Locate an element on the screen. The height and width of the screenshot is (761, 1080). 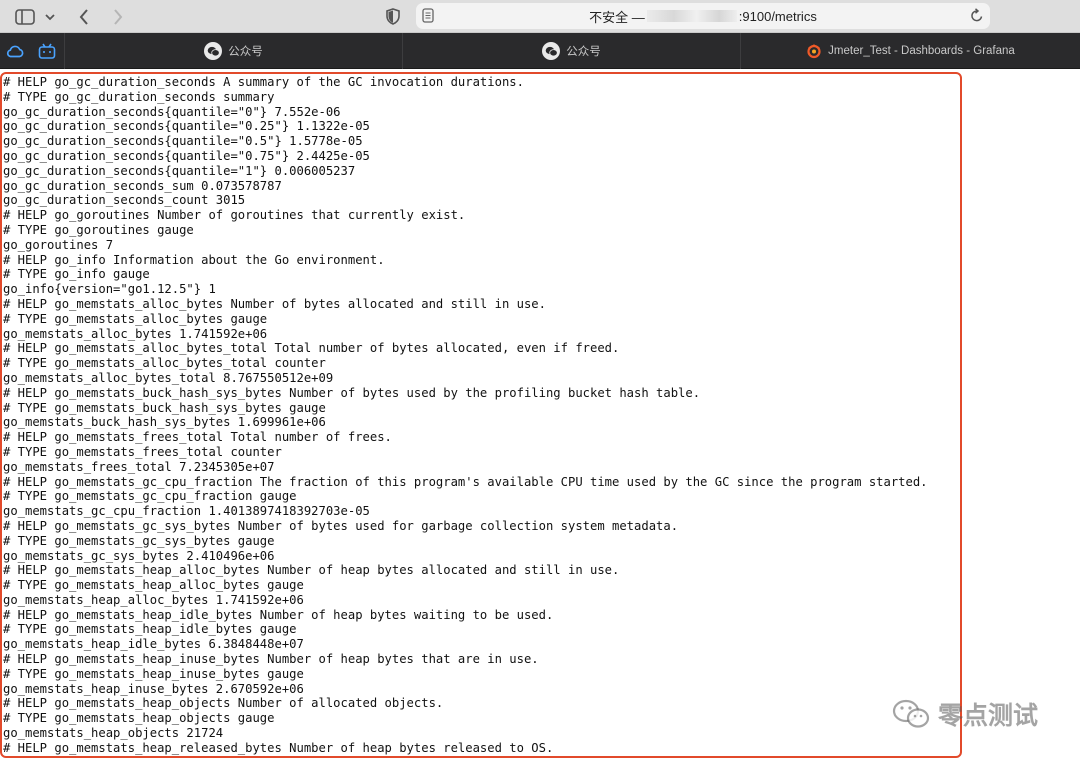
watermark-text: 零点测试 is located at coordinates (988, 715).